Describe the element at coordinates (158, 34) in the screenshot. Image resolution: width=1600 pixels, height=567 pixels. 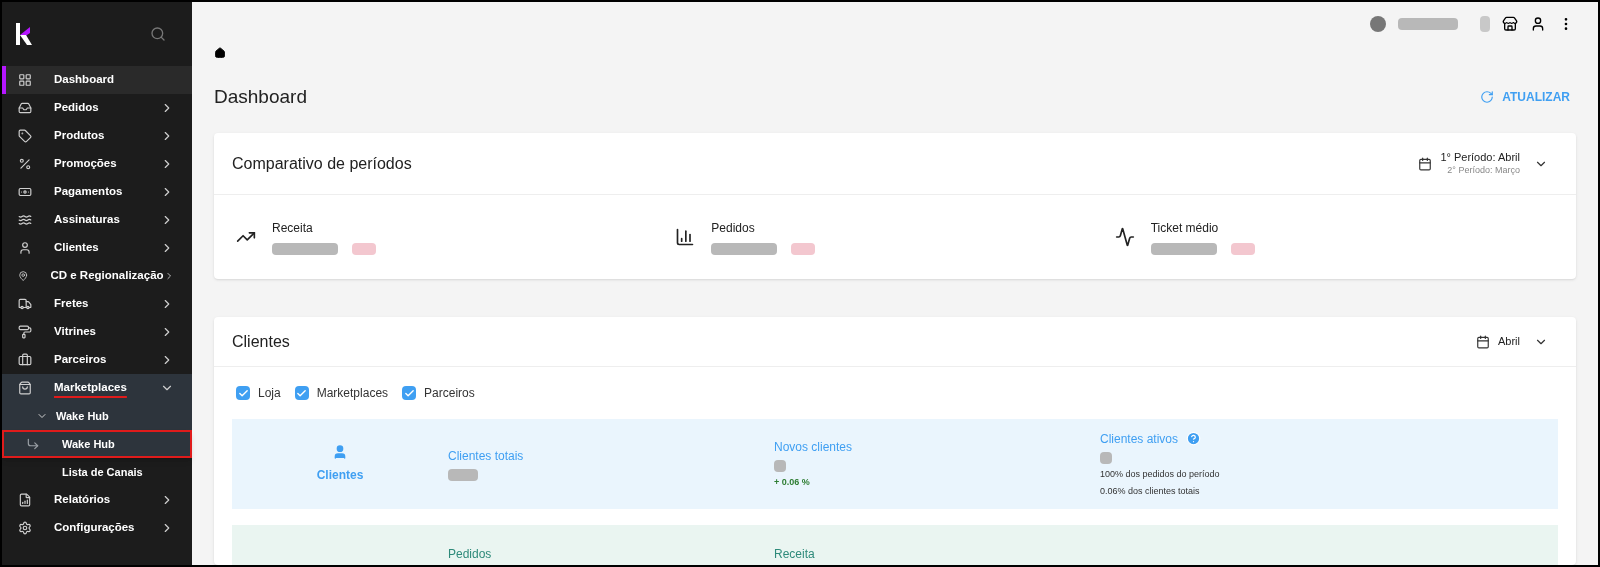
I see `search-icon` at that location.